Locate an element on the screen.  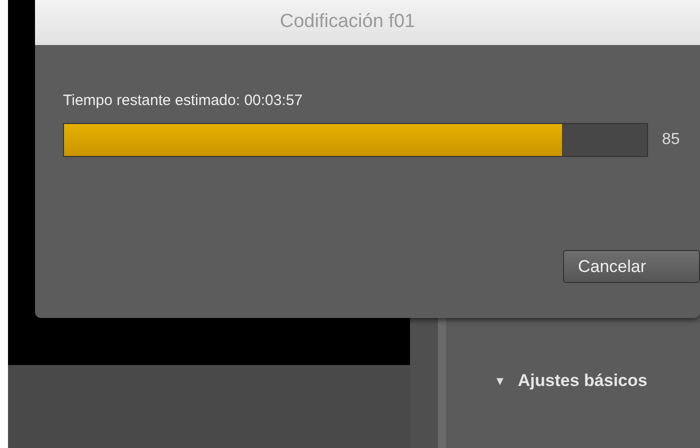
expand-toggle: ▼ is located at coordinates (500, 381).